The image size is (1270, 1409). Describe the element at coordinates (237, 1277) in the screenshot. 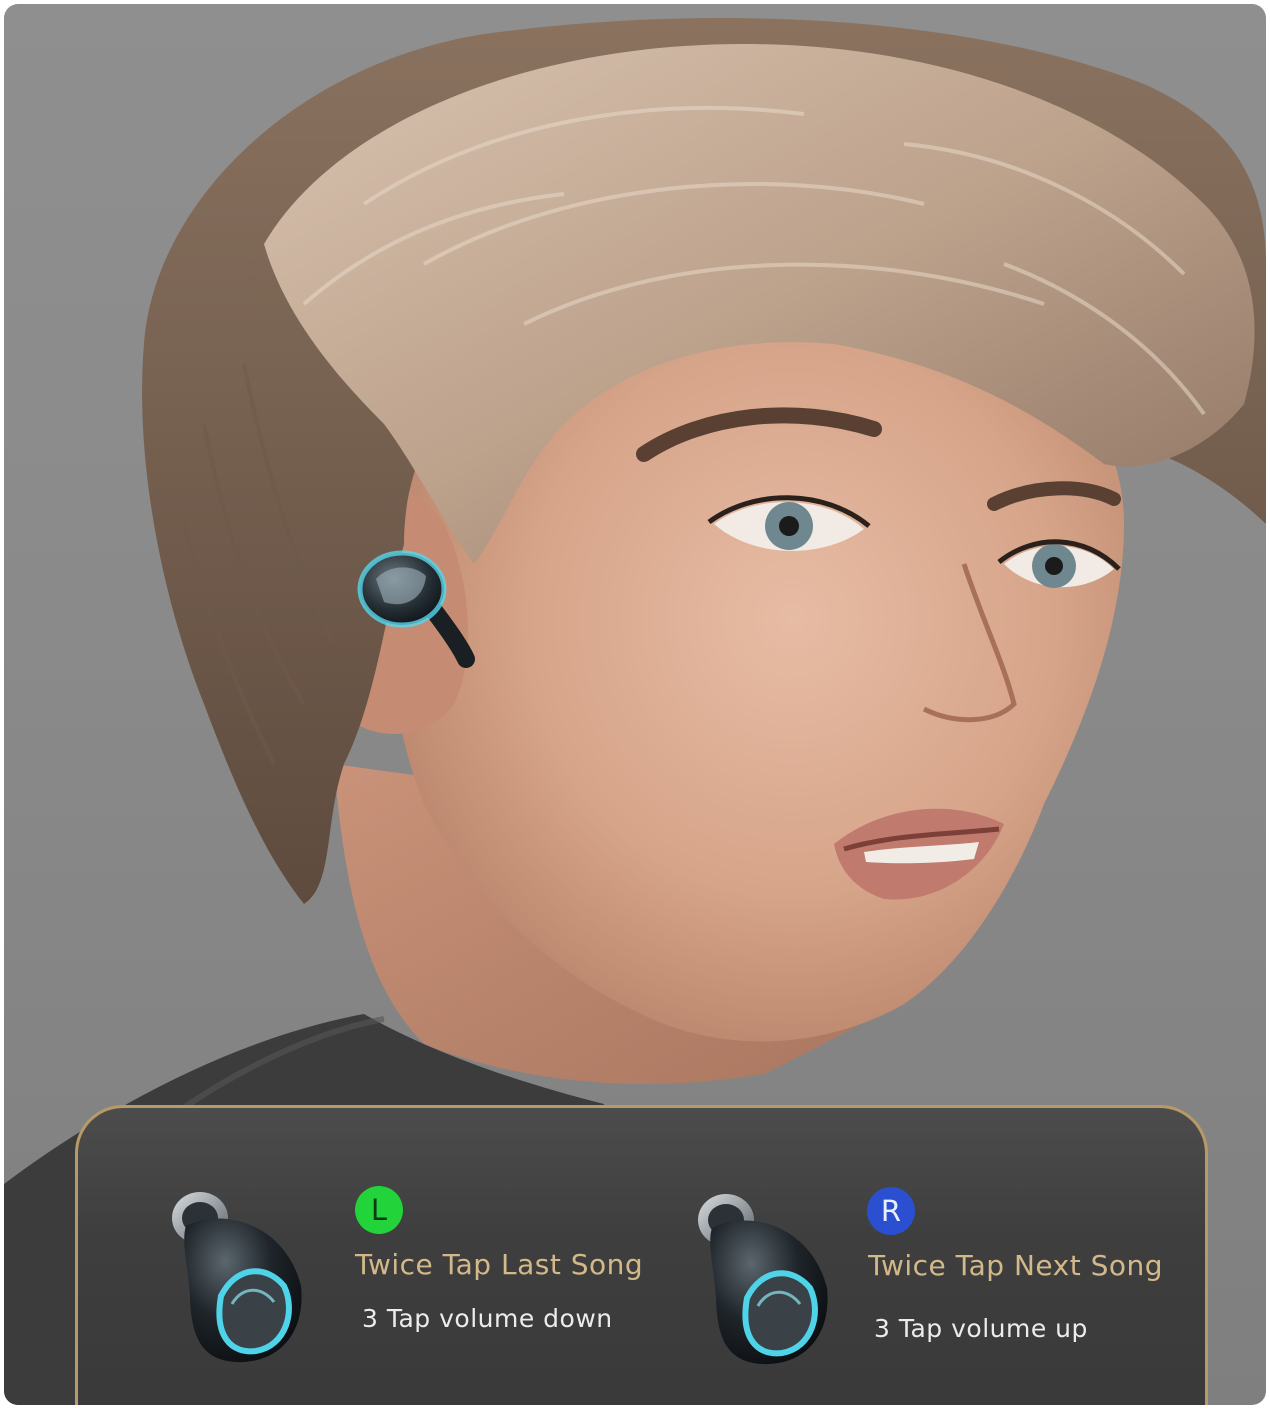

I see `earbud-left-icon` at that location.